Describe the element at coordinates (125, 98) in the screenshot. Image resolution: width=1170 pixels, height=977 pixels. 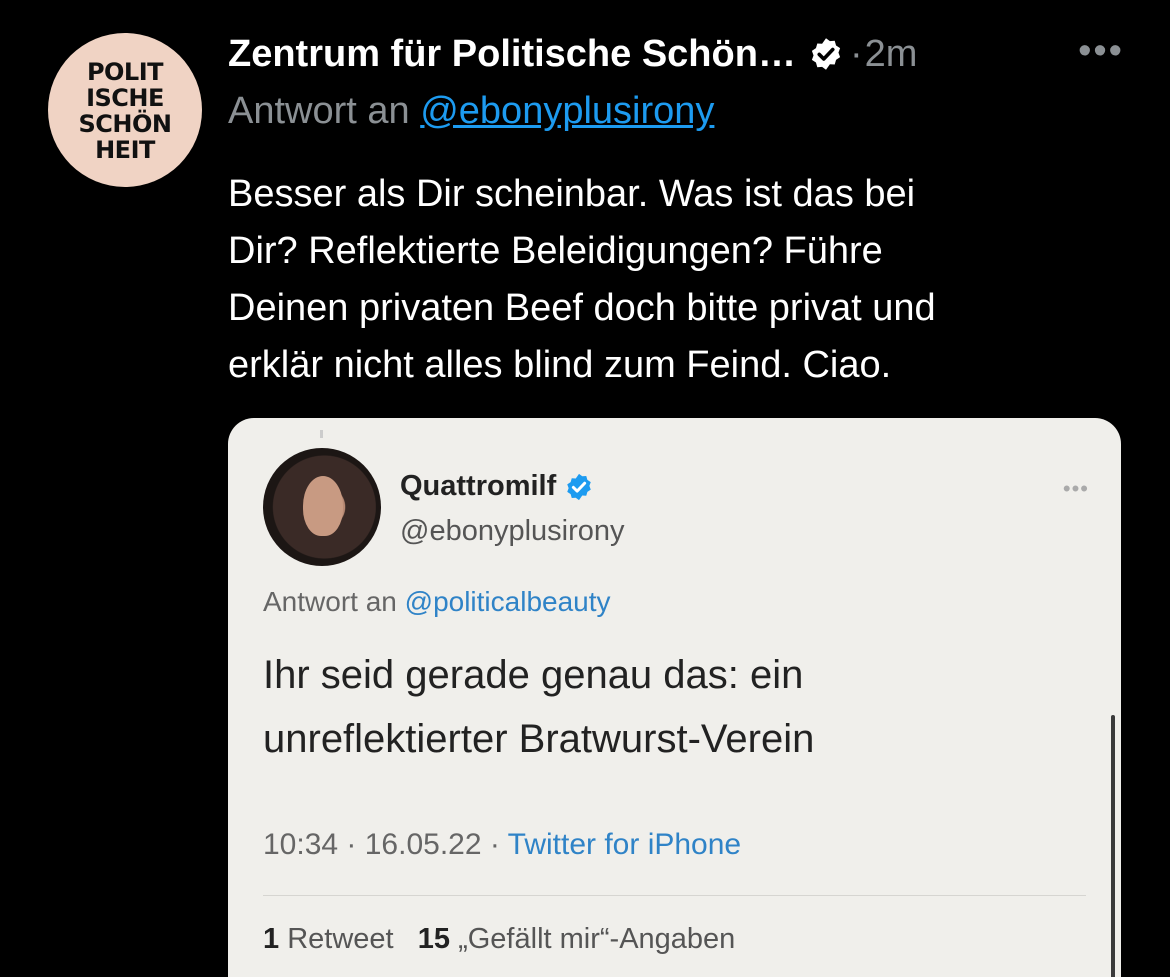
I see `logo-line: ISCHE` at that location.